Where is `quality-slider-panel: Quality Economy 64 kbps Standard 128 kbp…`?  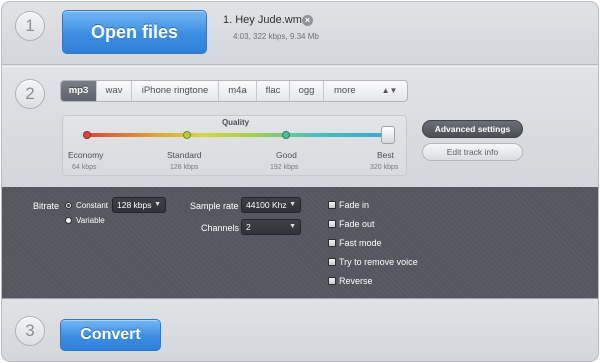 quality-slider-panel: Quality Economy 64 kbps Standard 128 kbp… is located at coordinates (234, 145).